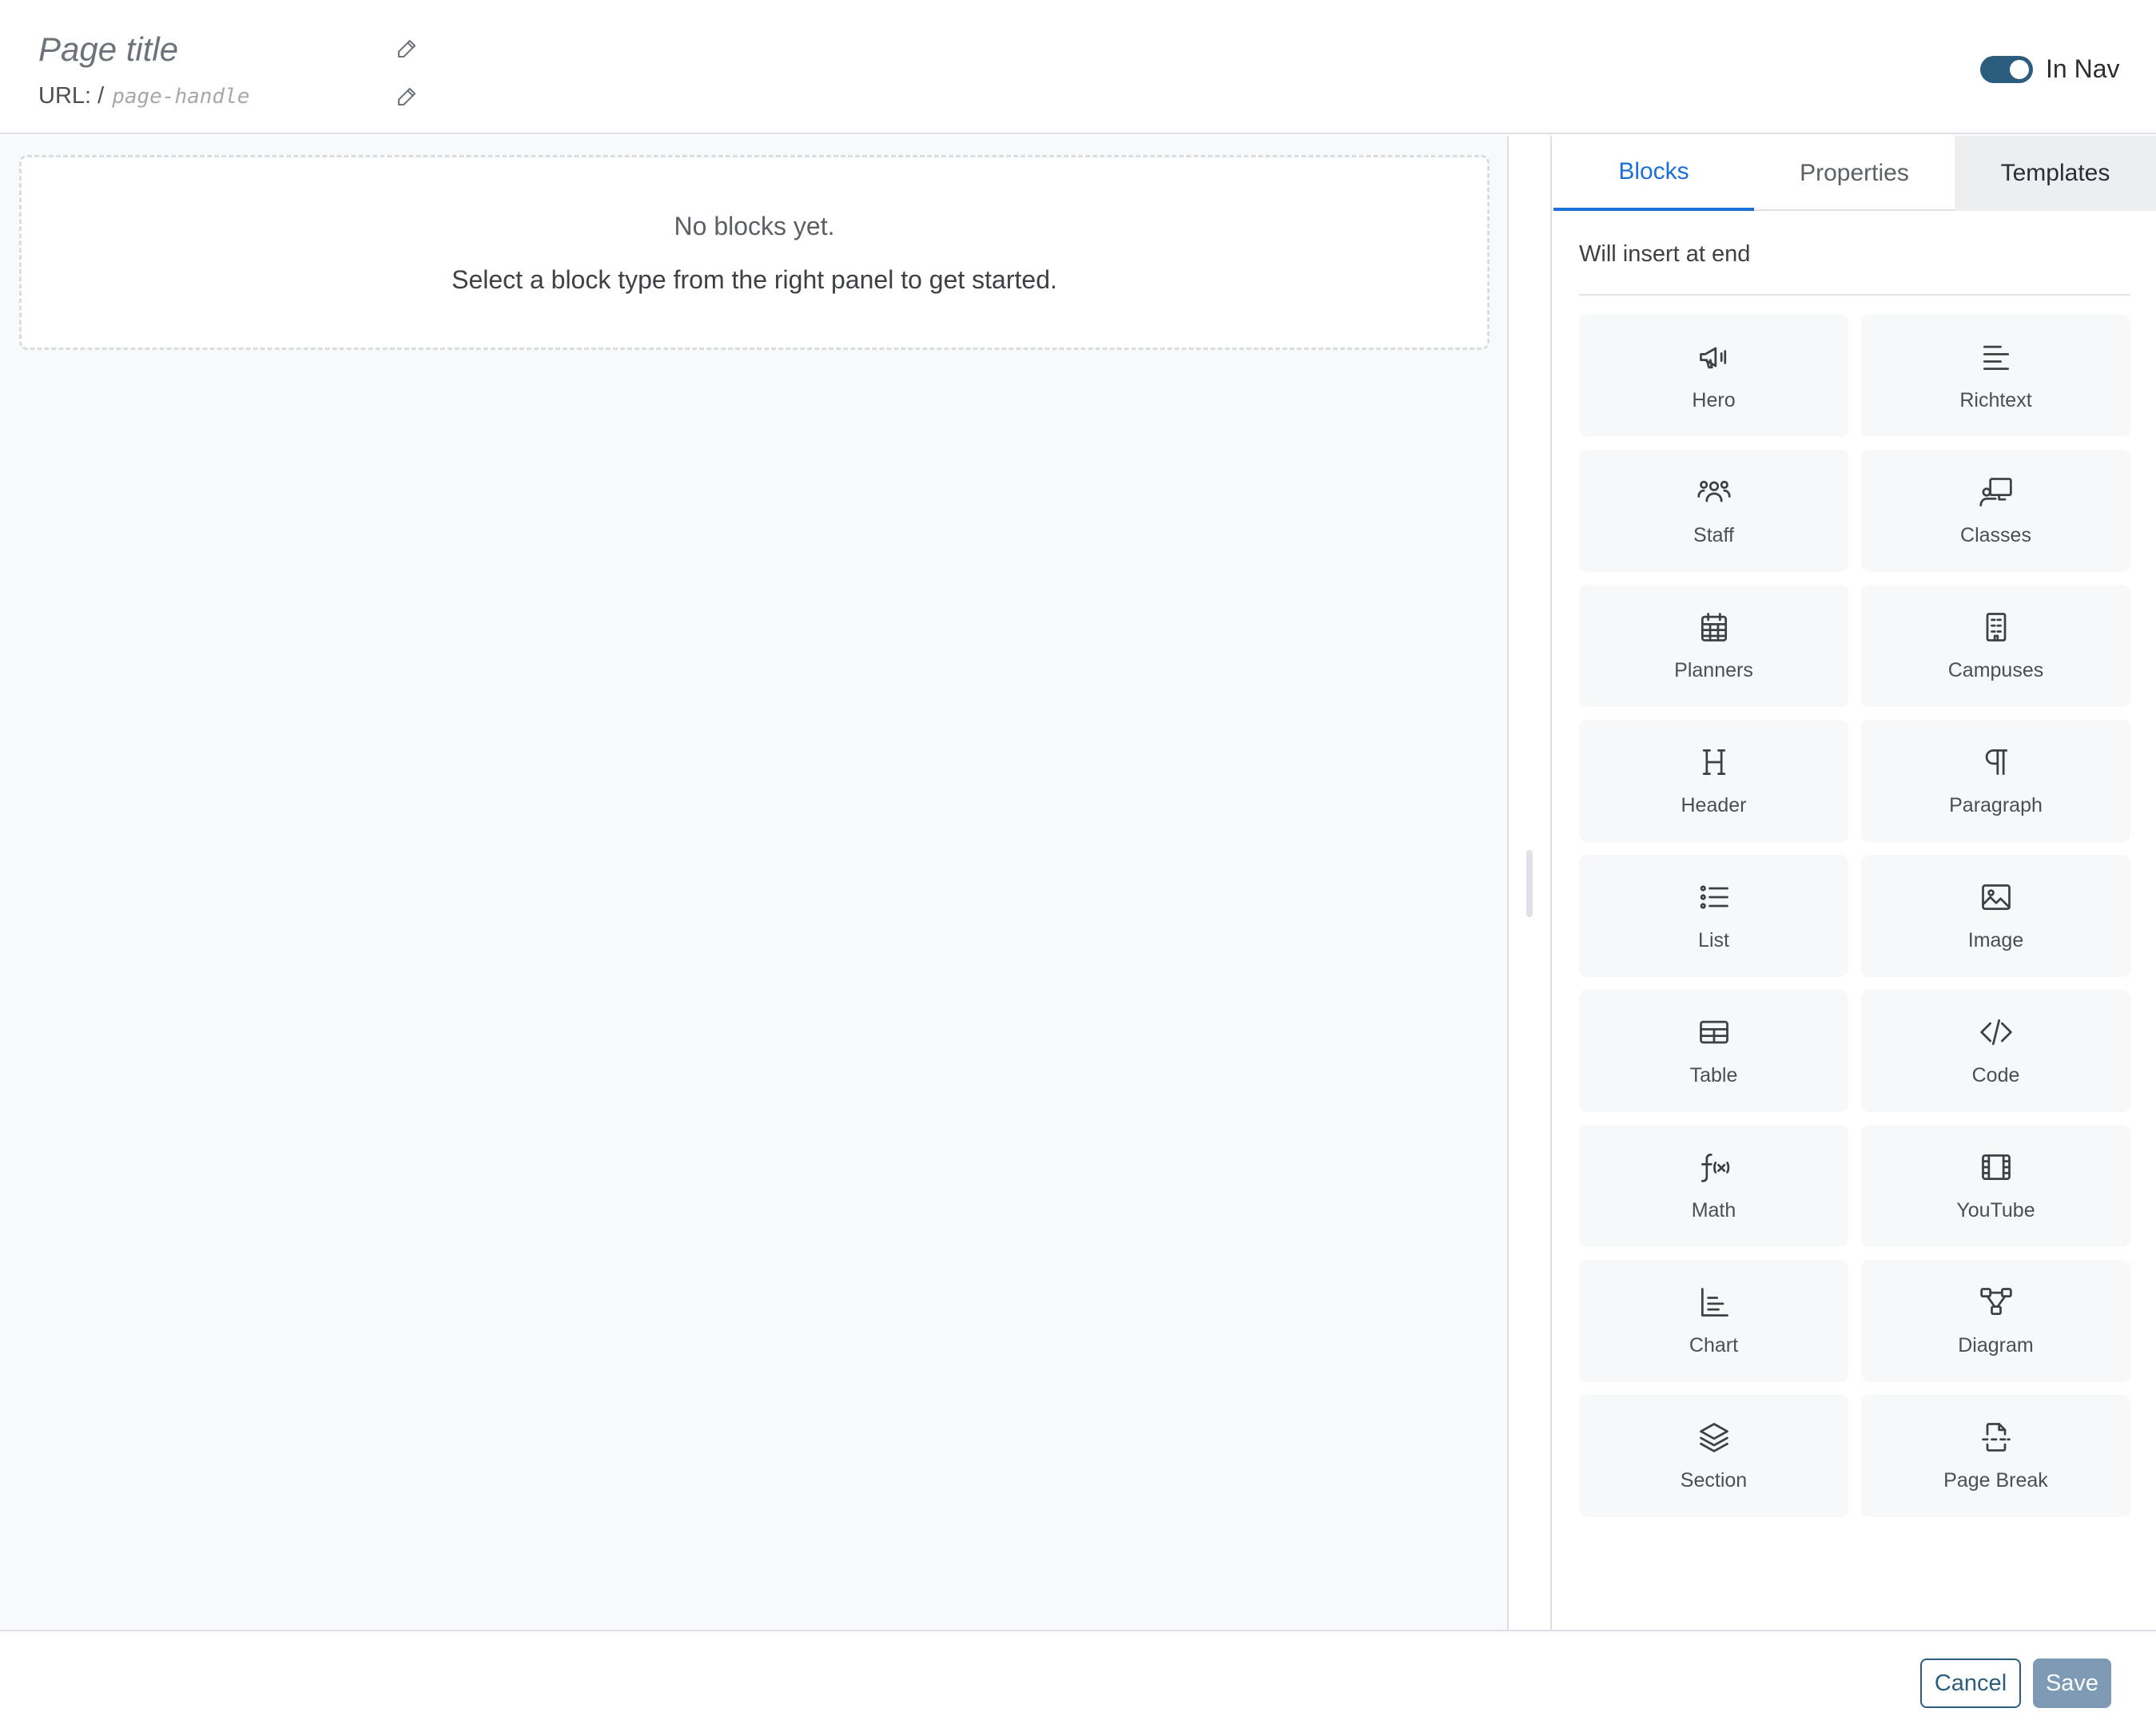  I want to click on panel-tabs: Blocks Properties Templates, so click(1854, 173).